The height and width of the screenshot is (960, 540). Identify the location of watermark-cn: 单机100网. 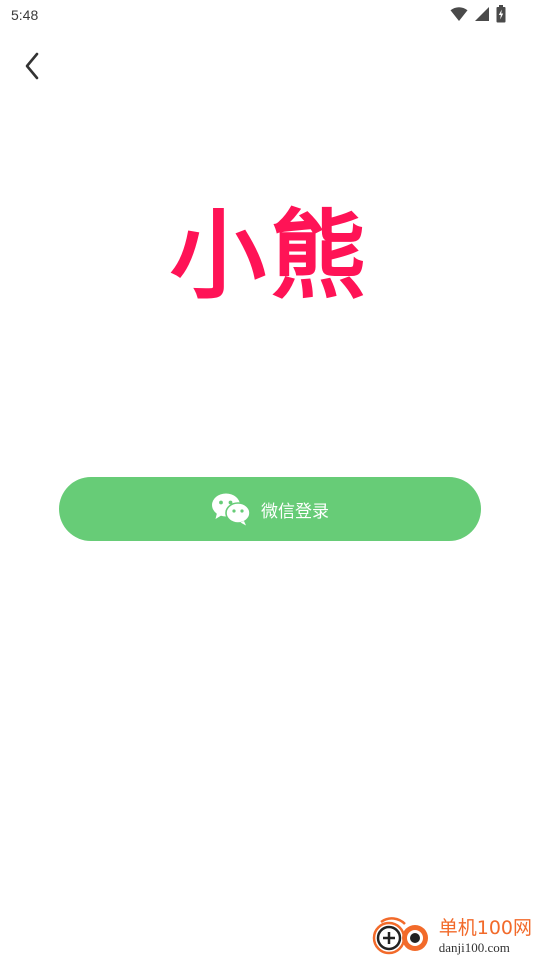
(485, 927).